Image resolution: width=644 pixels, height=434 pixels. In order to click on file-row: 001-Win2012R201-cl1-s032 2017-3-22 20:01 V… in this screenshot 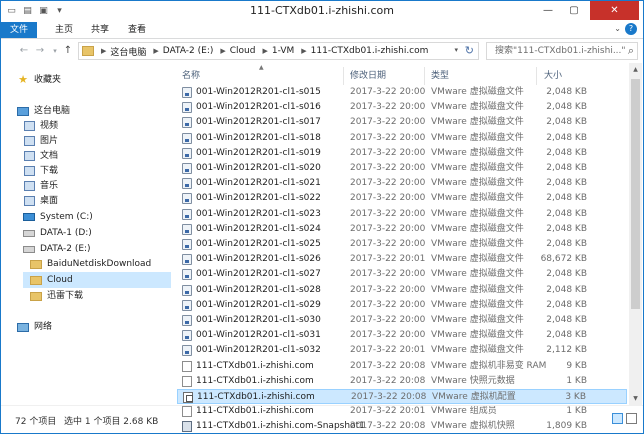, I will do `click(402, 350)`.